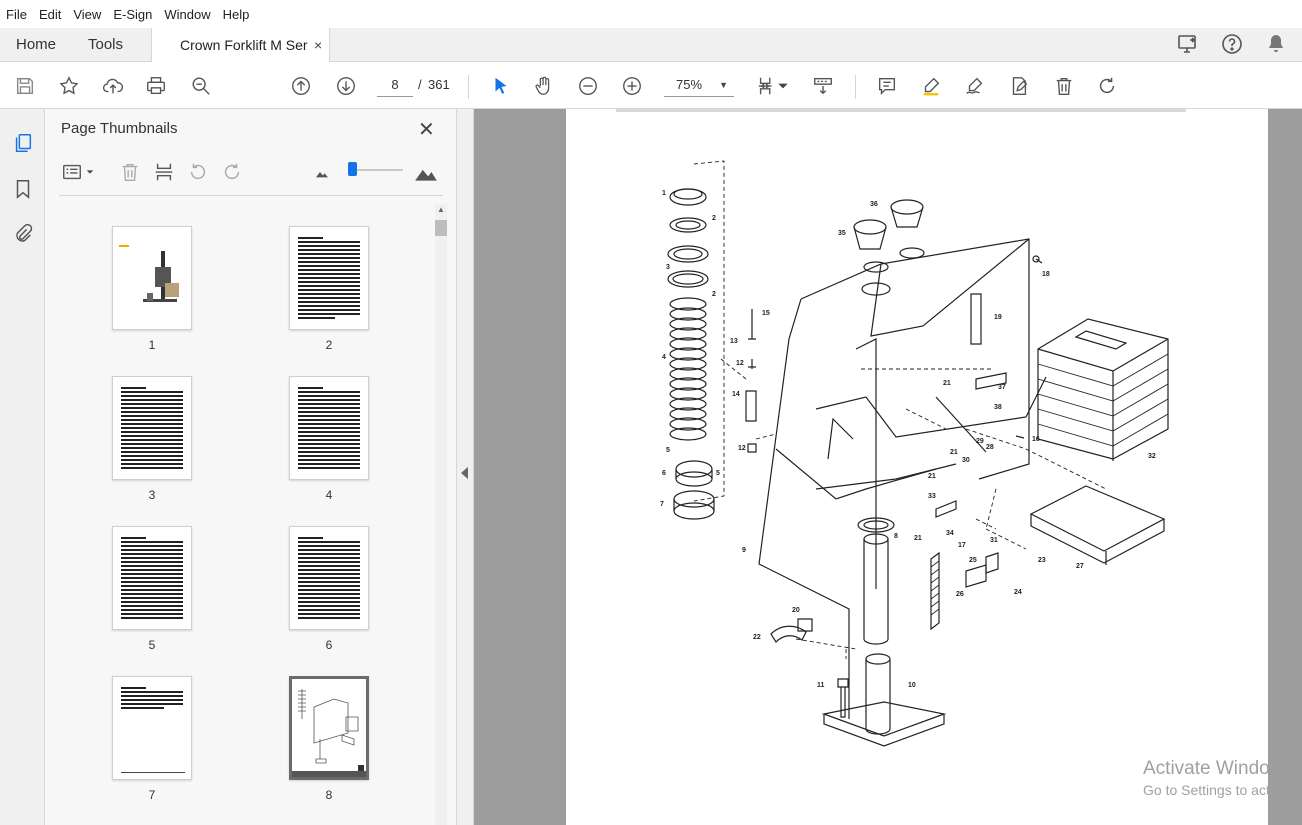  I want to click on callout-label: 1, so click(664, 193).